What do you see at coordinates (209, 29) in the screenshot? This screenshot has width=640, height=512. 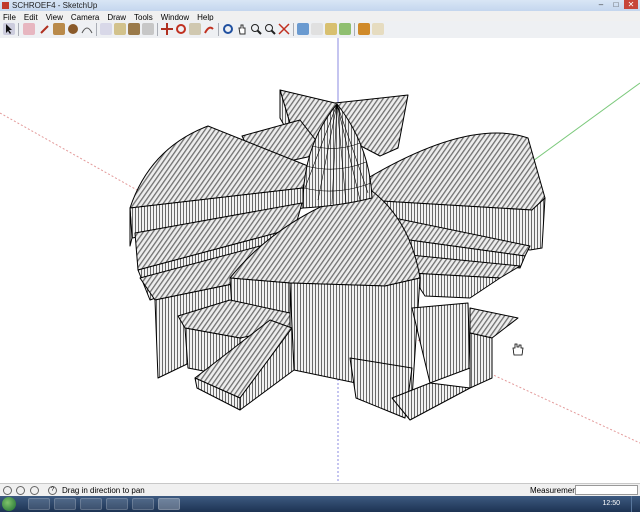 I see `offset-icon` at bounding box center [209, 29].